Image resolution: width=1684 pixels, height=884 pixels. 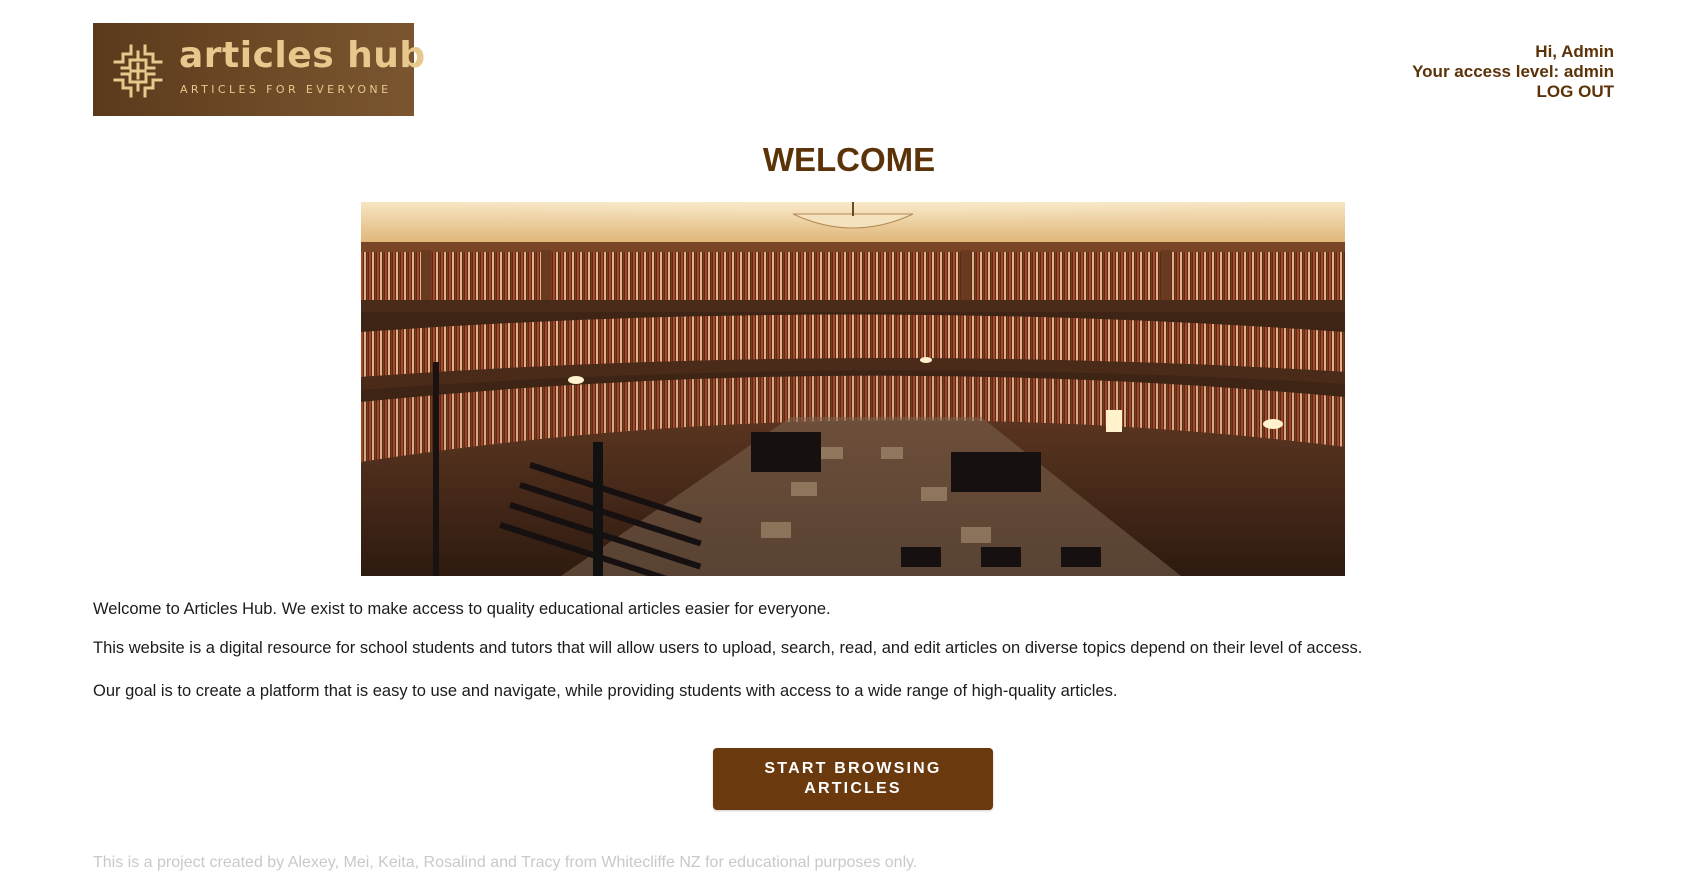 I want to click on logo-tagline: ARTICLES FOR EVERYONE, so click(x=286, y=89).